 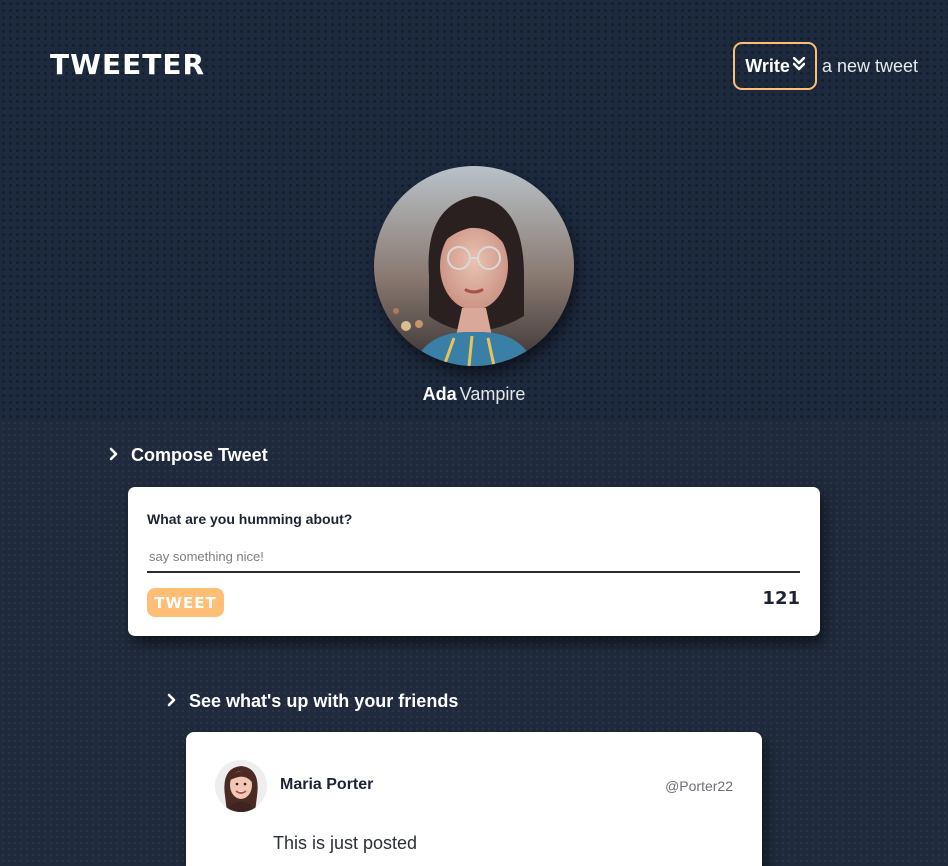 I want to click on tweet-submit-button: TWEET, so click(x=185, y=602).